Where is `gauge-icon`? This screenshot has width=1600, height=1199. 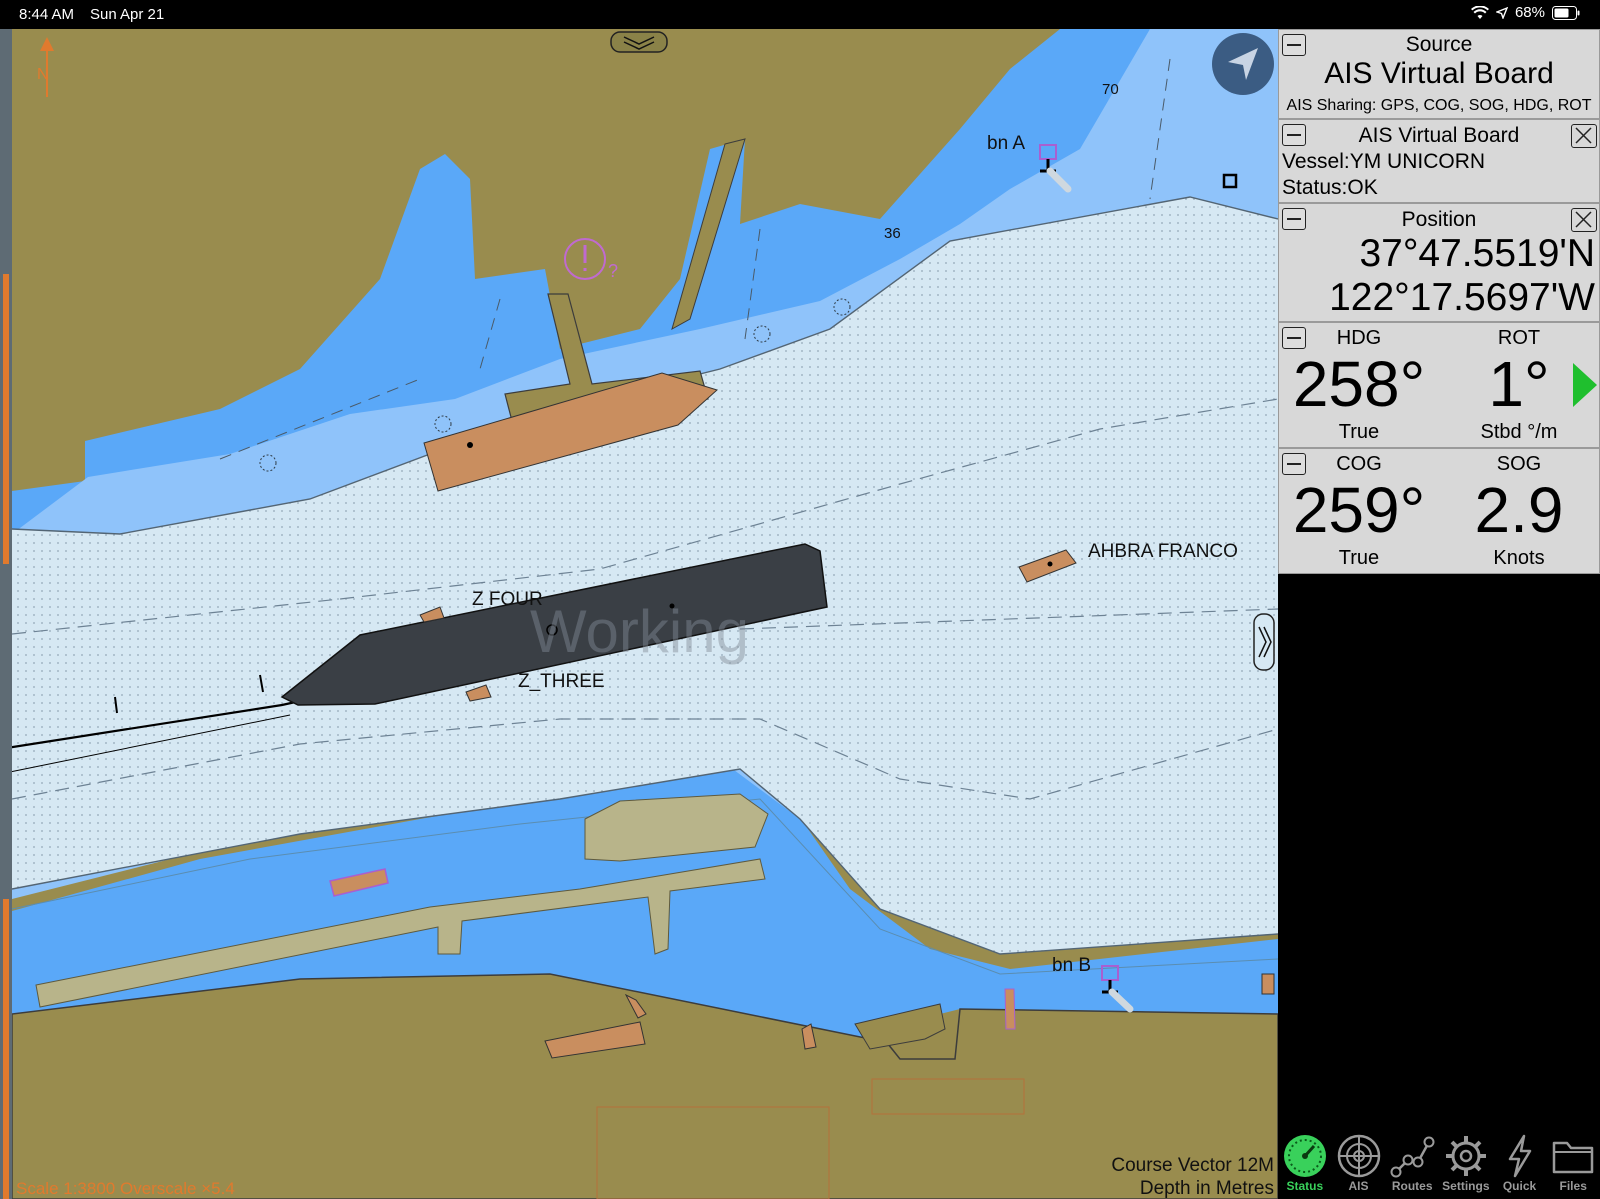 gauge-icon is located at coordinates (1304, 1156).